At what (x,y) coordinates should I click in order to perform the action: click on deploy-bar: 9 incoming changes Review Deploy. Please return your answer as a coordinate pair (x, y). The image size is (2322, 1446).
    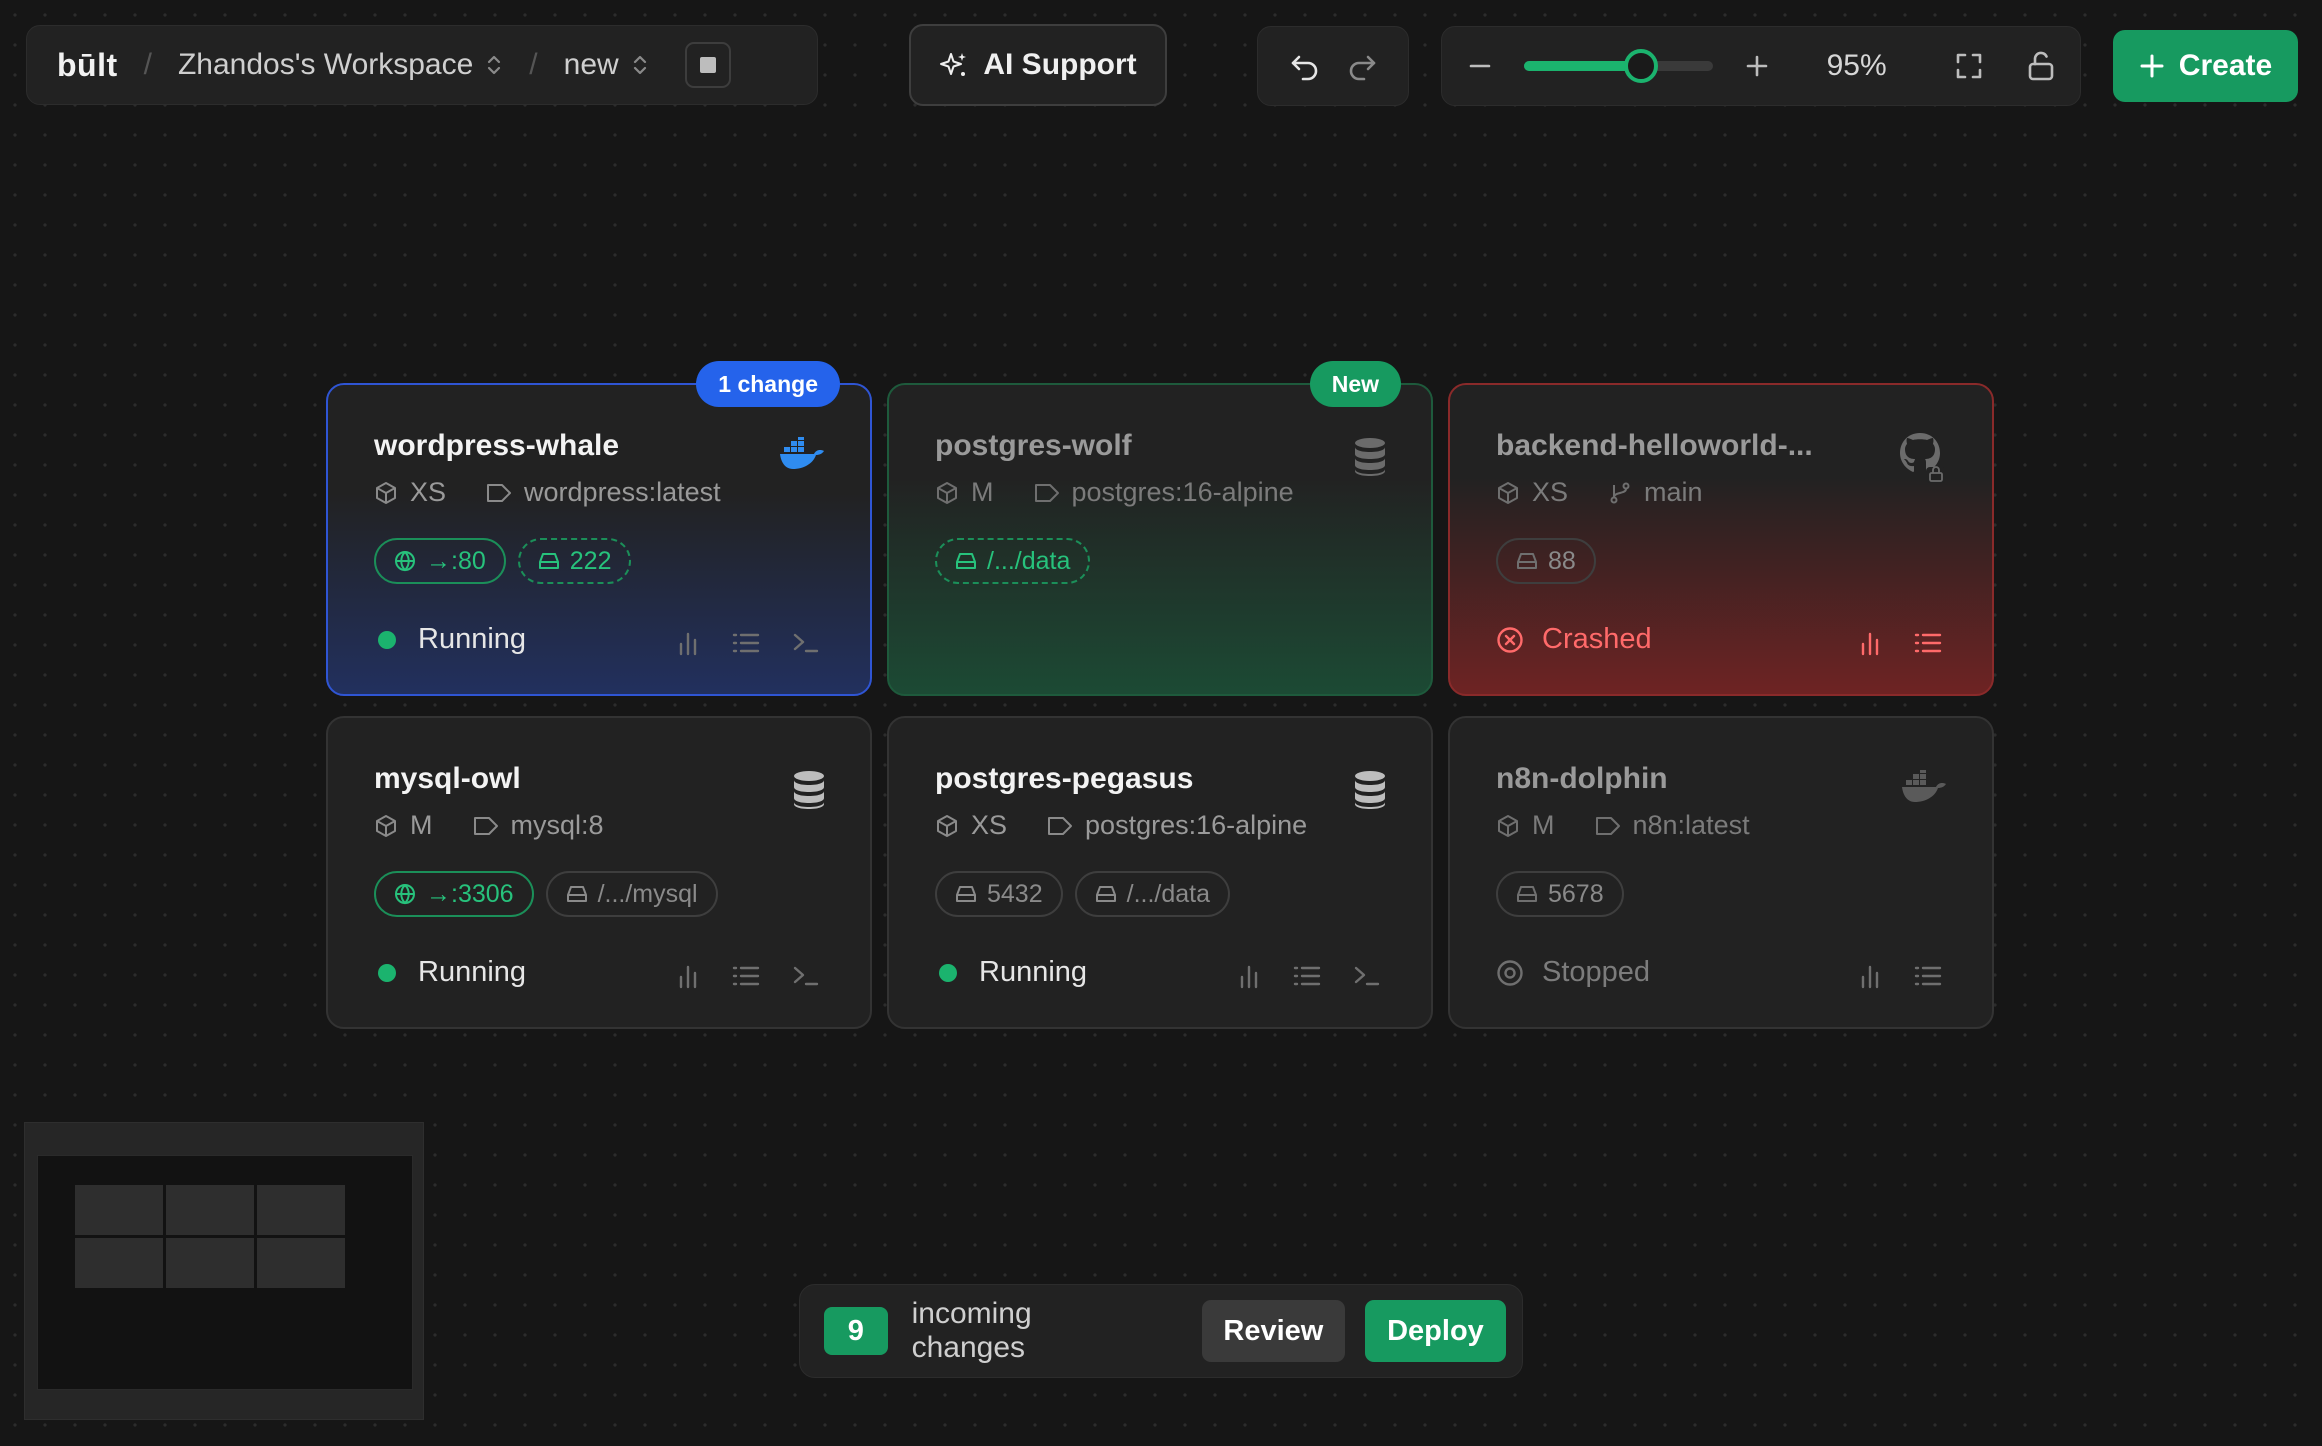
    Looking at the image, I should click on (1161, 1331).